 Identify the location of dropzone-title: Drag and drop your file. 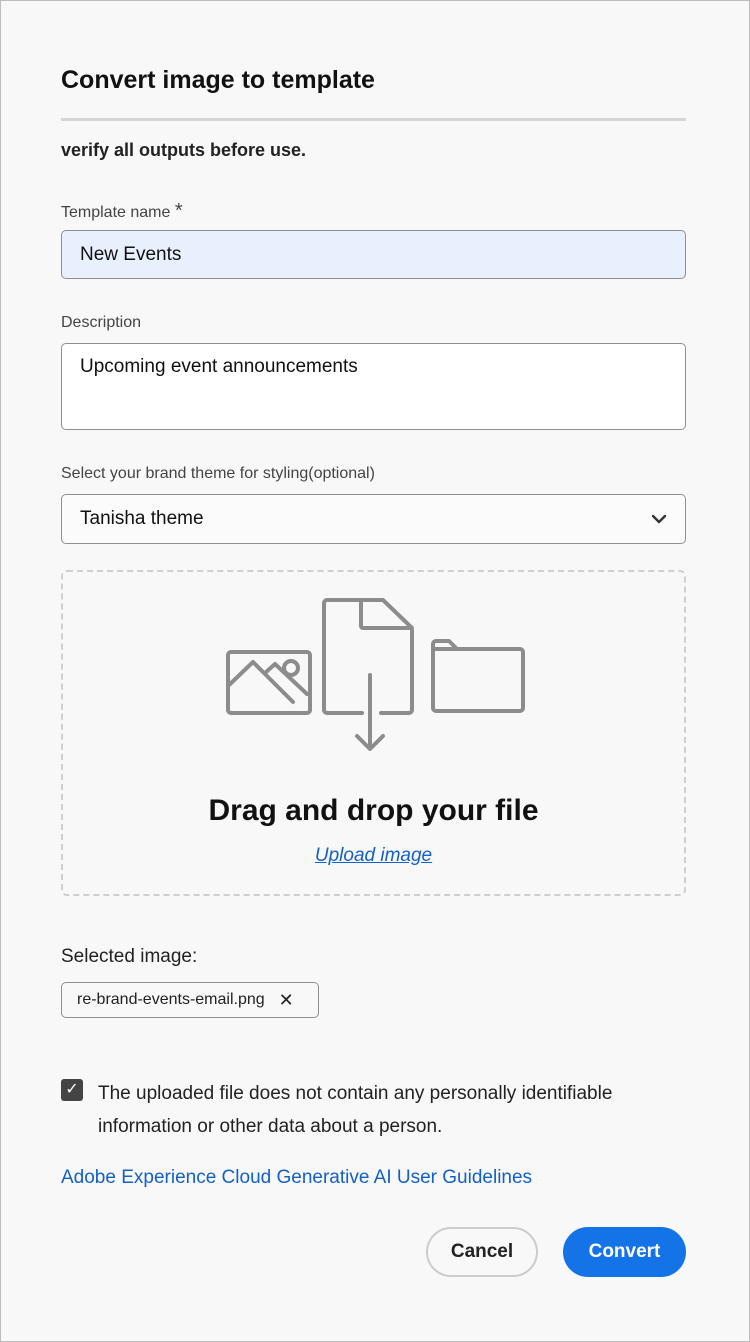
(373, 810).